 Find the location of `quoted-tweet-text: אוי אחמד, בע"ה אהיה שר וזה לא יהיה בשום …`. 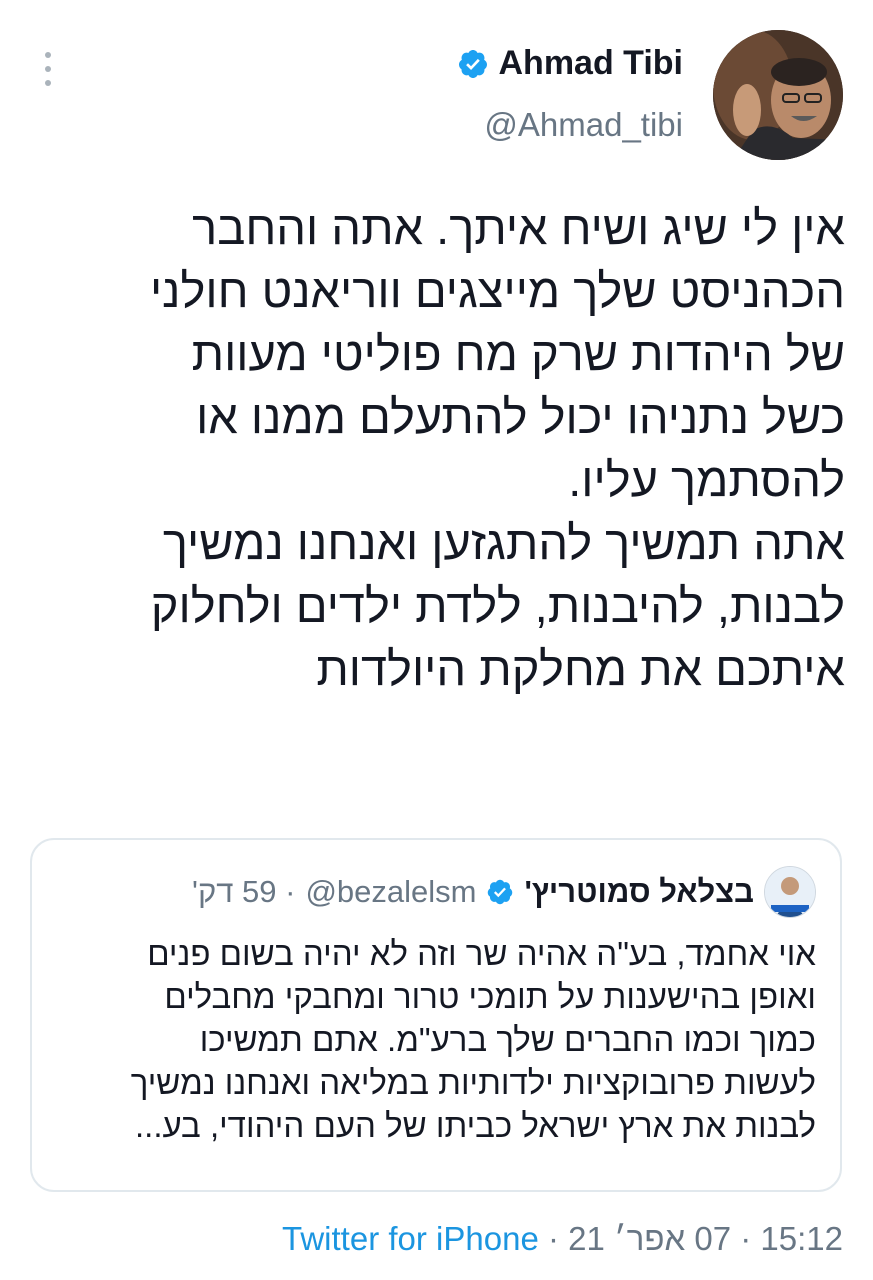

quoted-tweet-text: אוי אחמד, בע"ה אהיה שר וזה לא יהיה בשום … is located at coordinates (473, 1039).